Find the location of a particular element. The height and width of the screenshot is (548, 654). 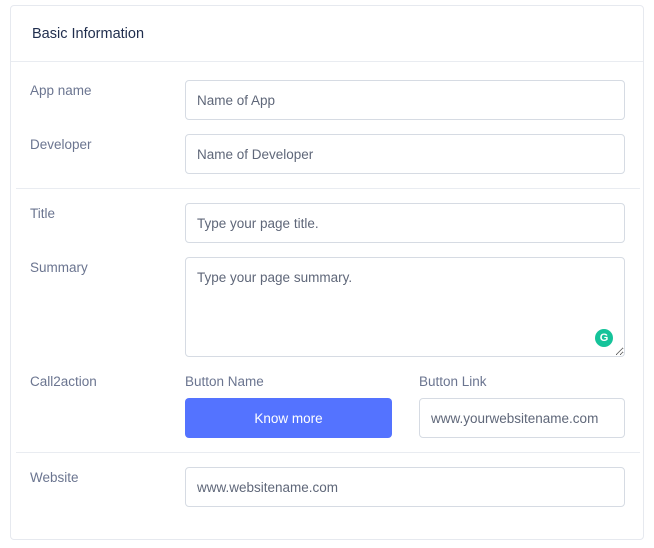

developer-input is located at coordinates (405, 154).